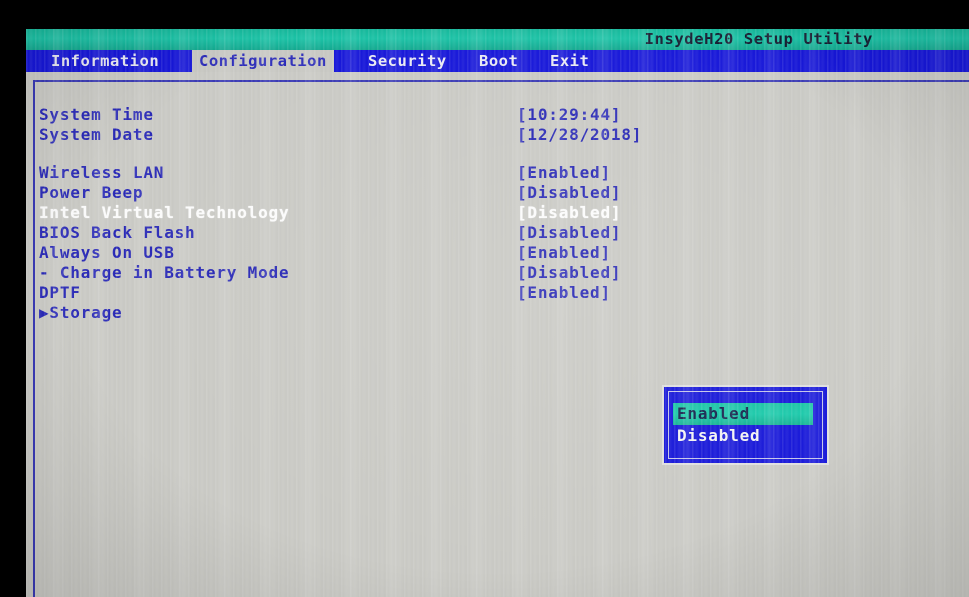 This screenshot has width=969, height=597. What do you see at coordinates (479, 193) in the screenshot?
I see `setting-row-power-beep: Power Beep [Disabled]` at bounding box center [479, 193].